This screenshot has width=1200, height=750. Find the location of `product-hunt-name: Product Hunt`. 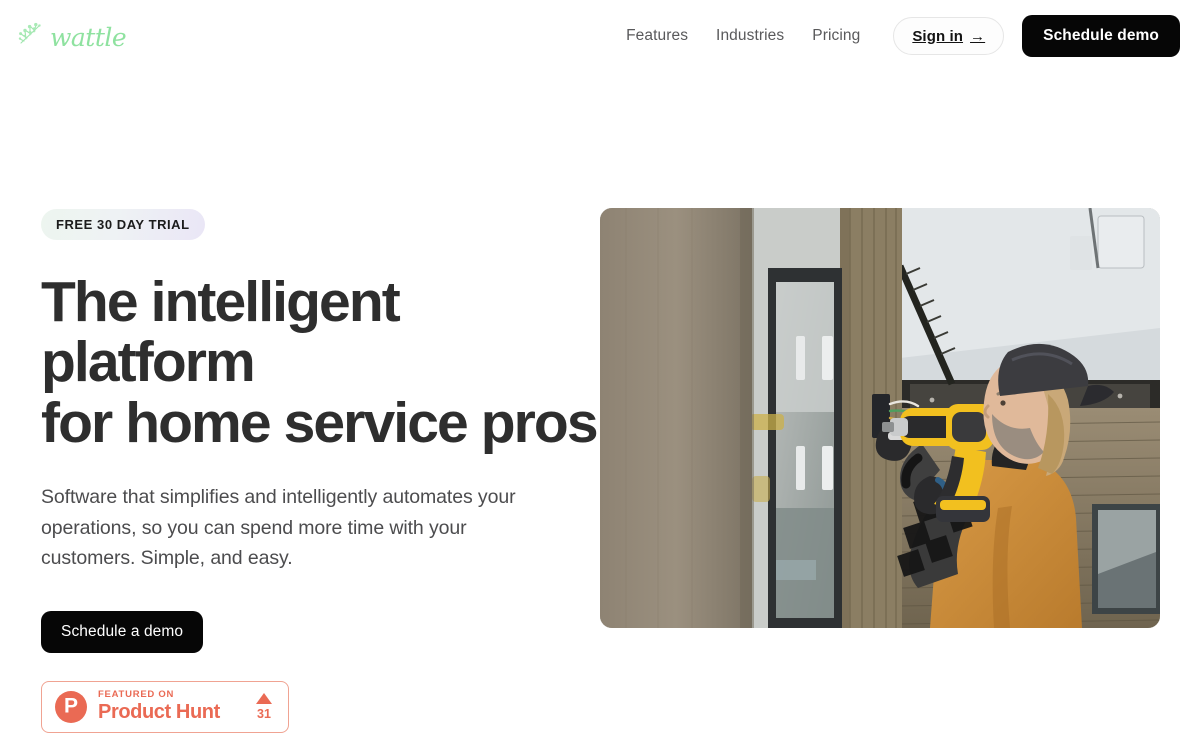

product-hunt-name: Product Hunt is located at coordinates (159, 712).